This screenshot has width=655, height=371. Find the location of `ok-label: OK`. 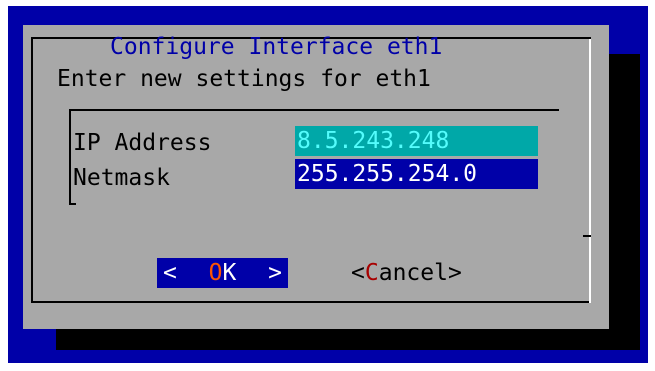

ok-label: OK is located at coordinates (223, 273).